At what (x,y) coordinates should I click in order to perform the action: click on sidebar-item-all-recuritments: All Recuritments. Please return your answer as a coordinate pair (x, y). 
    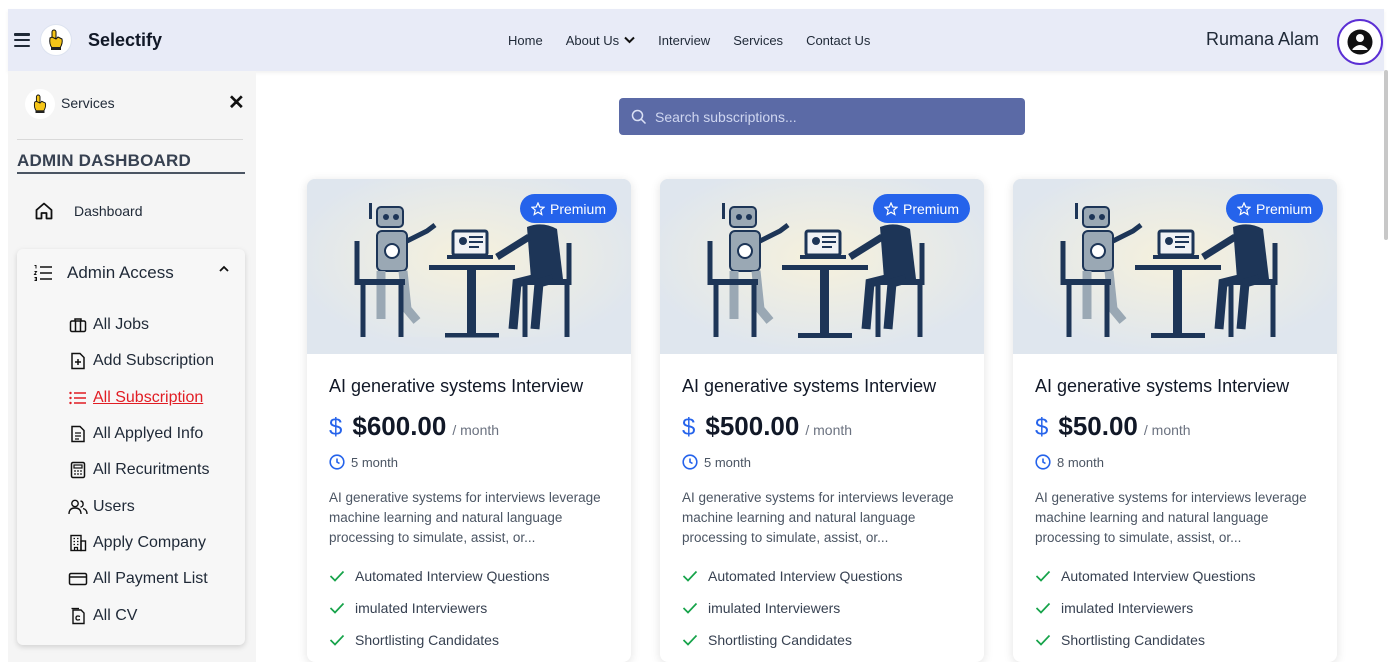
    Looking at the image, I should click on (141, 470).